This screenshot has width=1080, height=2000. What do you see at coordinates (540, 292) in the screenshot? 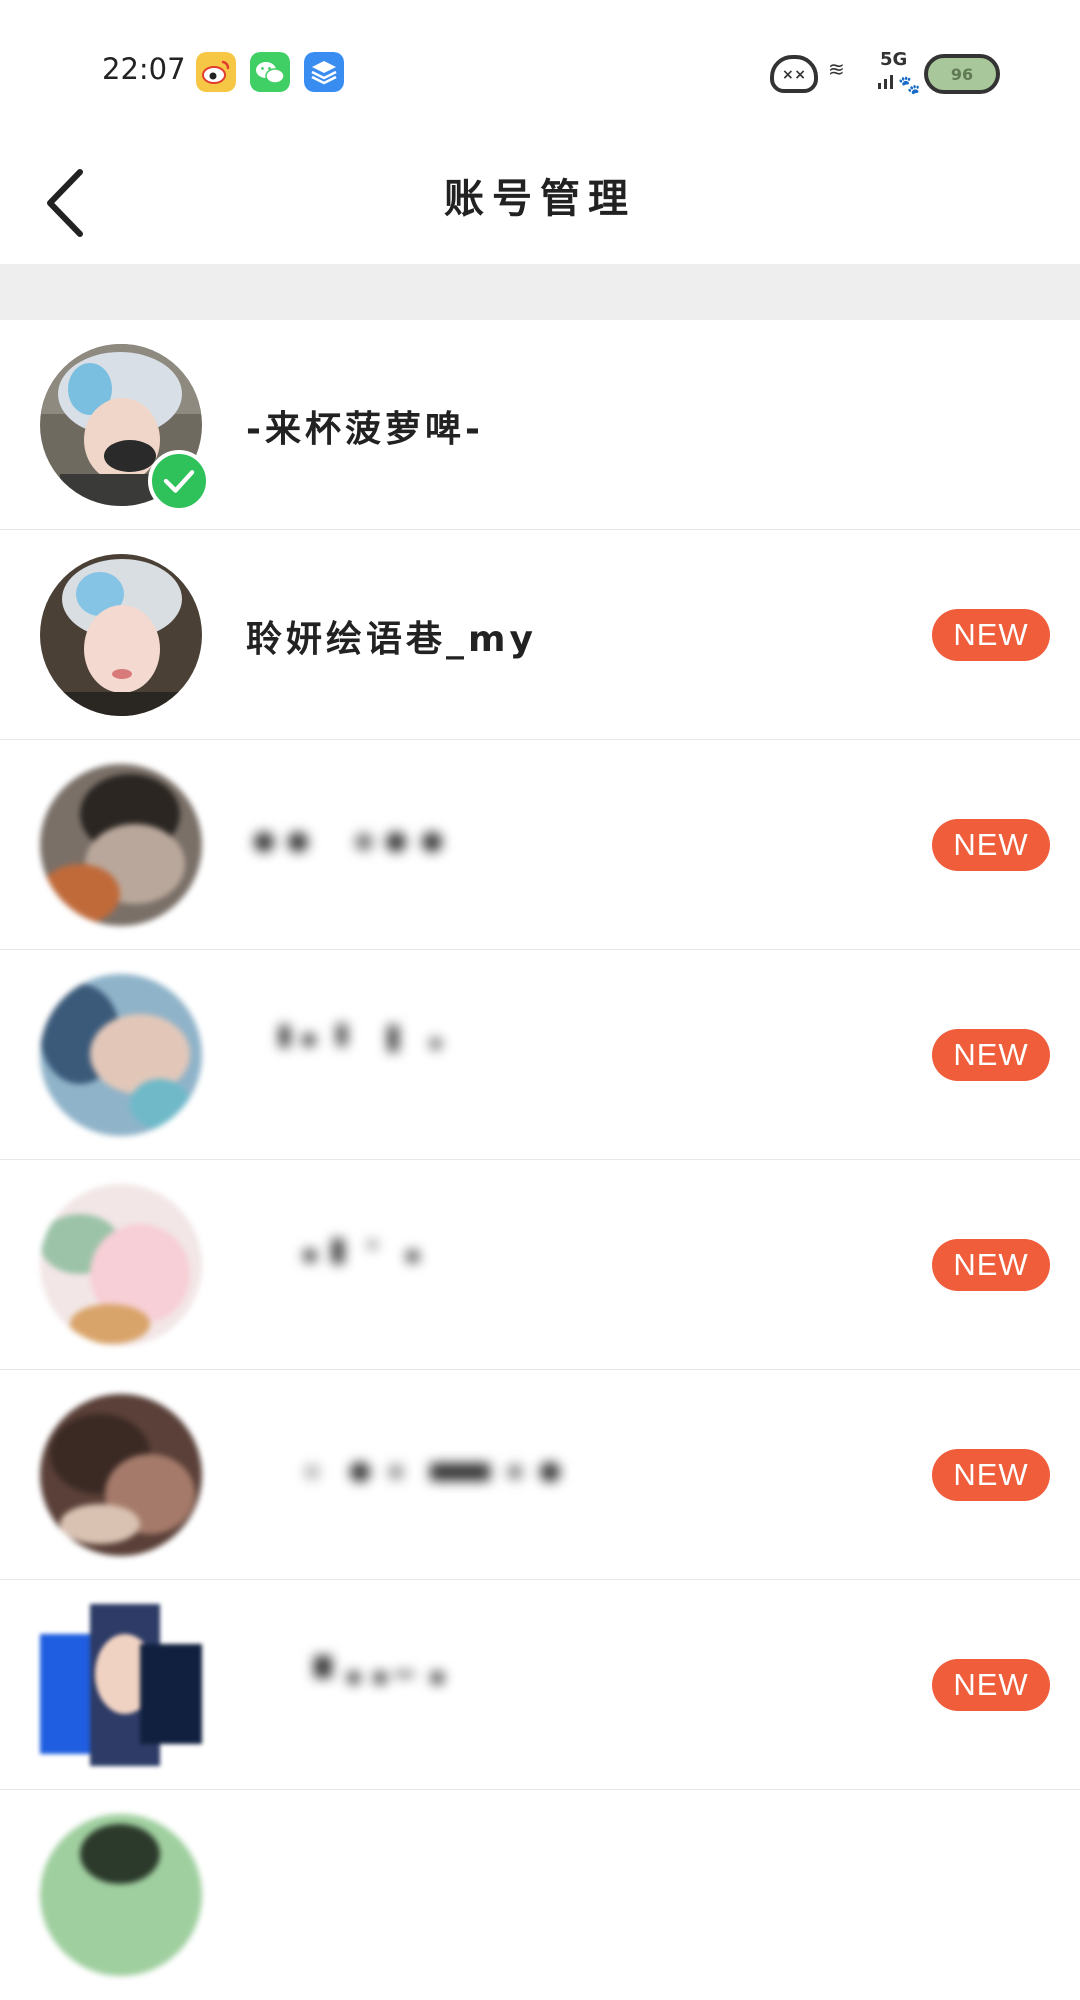
I see `section-divider` at bounding box center [540, 292].